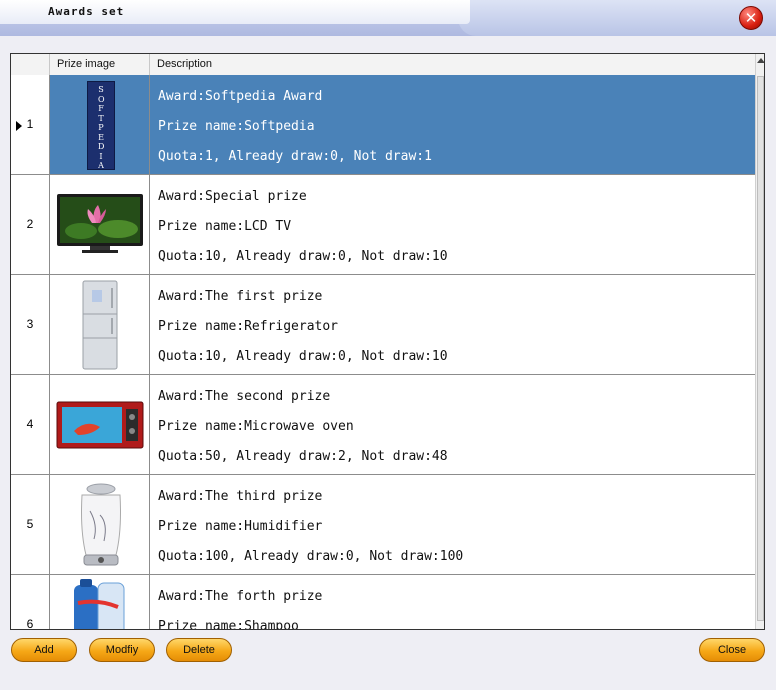 The image size is (776, 690). I want to click on prize-name-text: Prize name:Softpedia, so click(236, 126).